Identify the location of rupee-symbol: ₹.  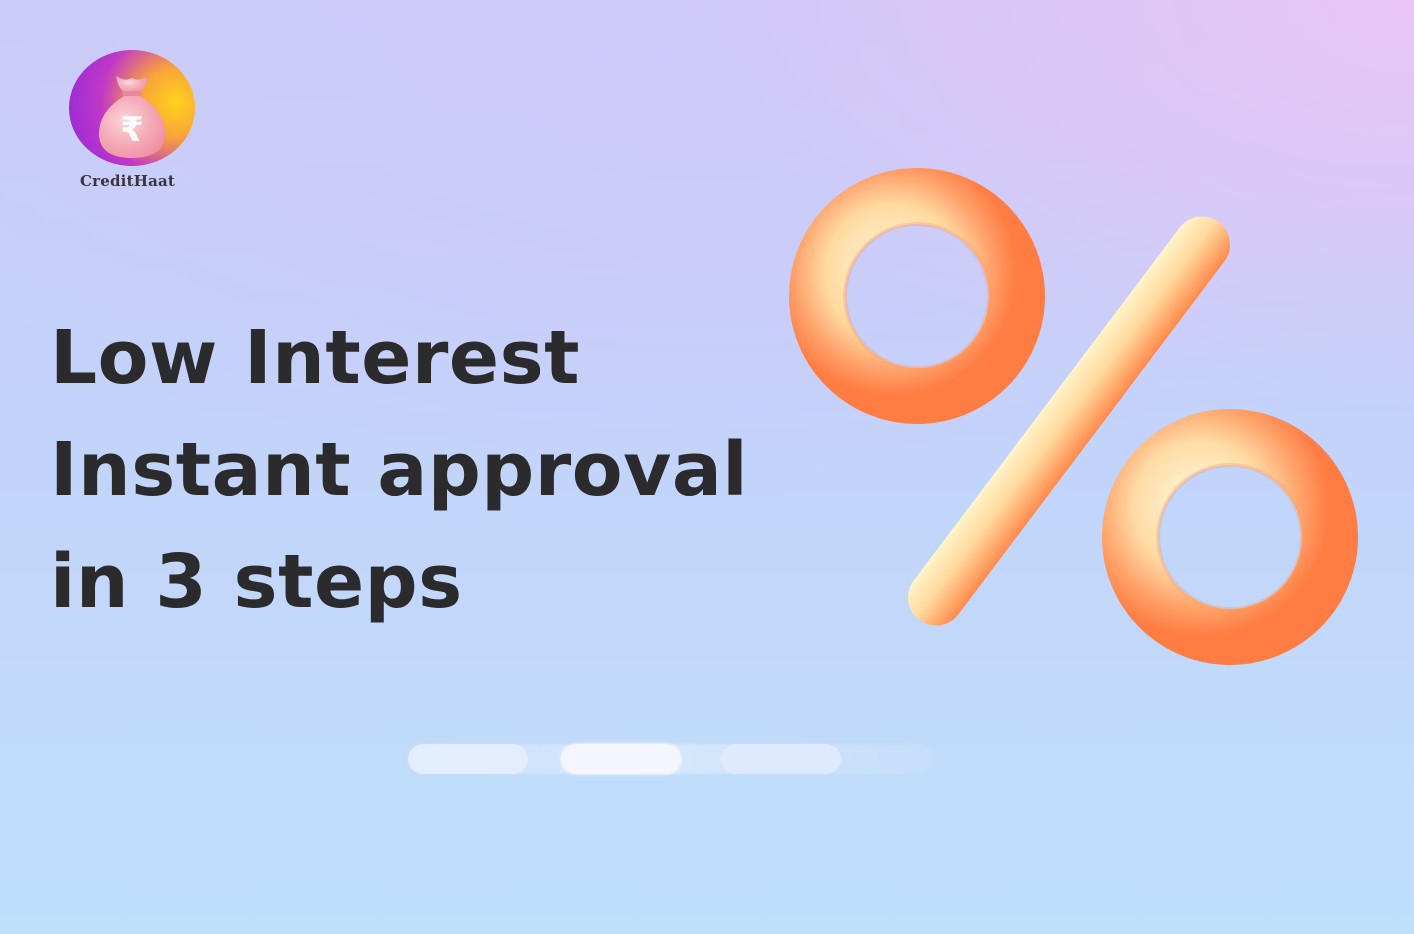
(132, 130).